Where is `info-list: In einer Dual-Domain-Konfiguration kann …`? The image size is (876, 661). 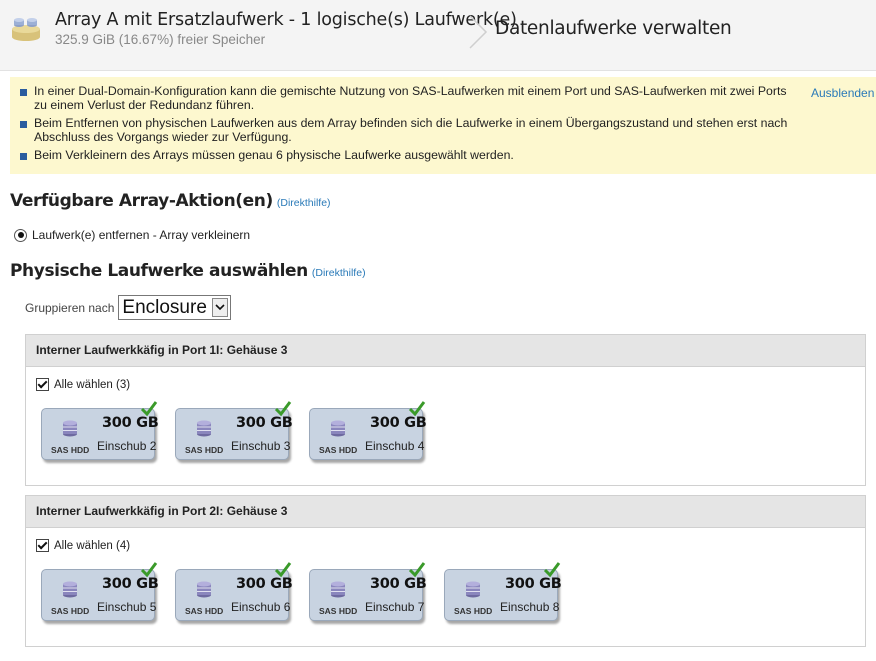 info-list: In einer Dual-Domain-Konfiguration kann … is located at coordinates (405, 126).